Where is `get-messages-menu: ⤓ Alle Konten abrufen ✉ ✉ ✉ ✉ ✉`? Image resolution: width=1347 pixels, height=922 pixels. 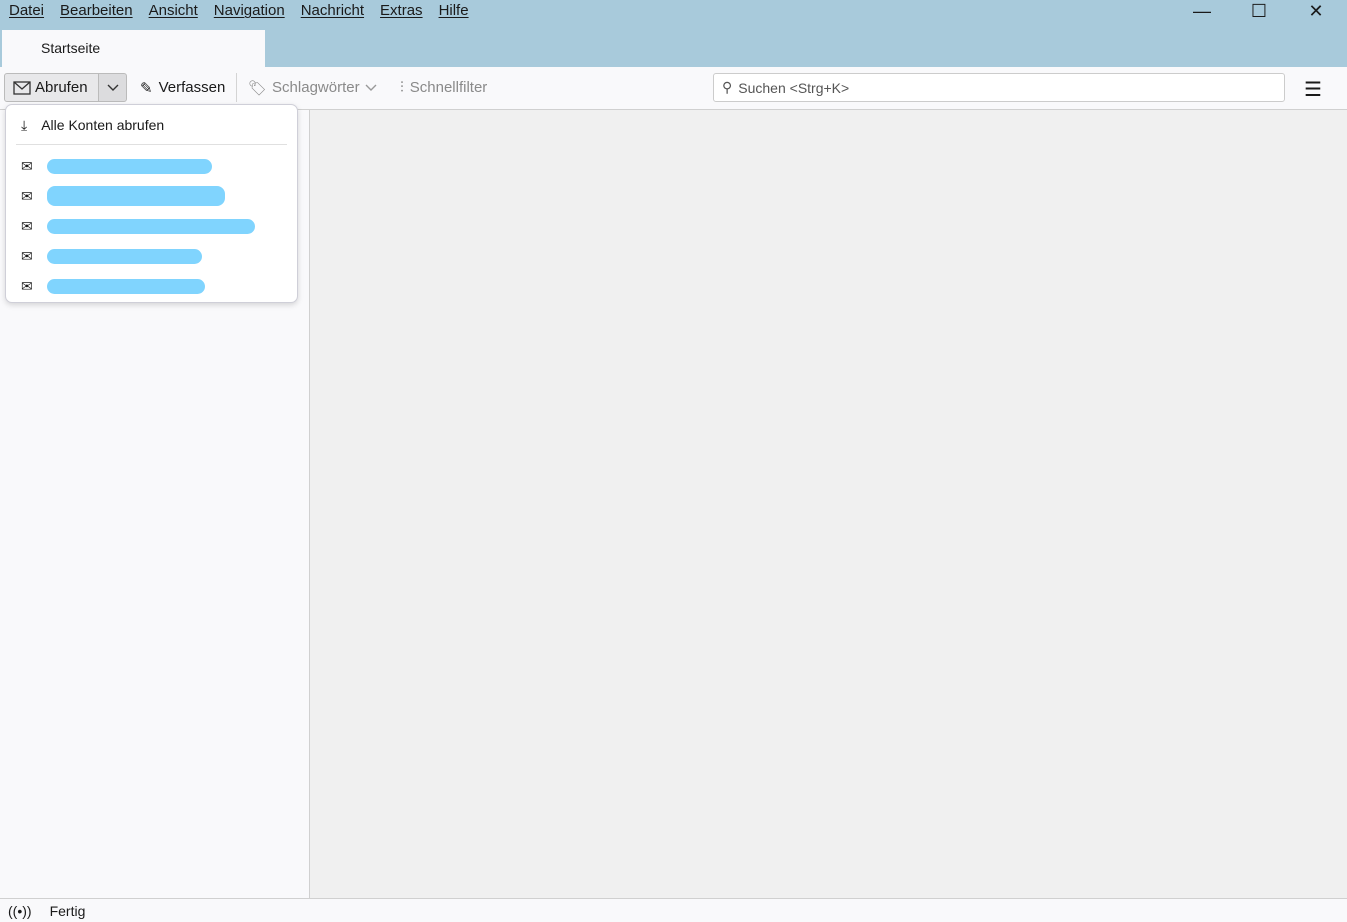
get-messages-menu: ⤓ Alle Konten abrufen ✉ ✉ ✉ ✉ ✉ is located at coordinates (151, 203).